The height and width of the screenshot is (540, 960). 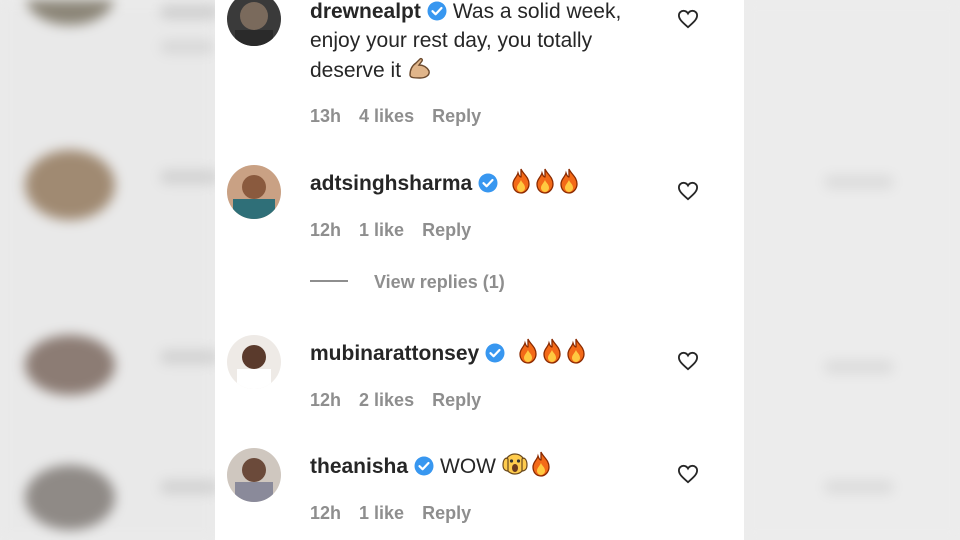 What do you see at coordinates (420, 68) in the screenshot?
I see `flexed-biceps-emoji-icon` at bounding box center [420, 68].